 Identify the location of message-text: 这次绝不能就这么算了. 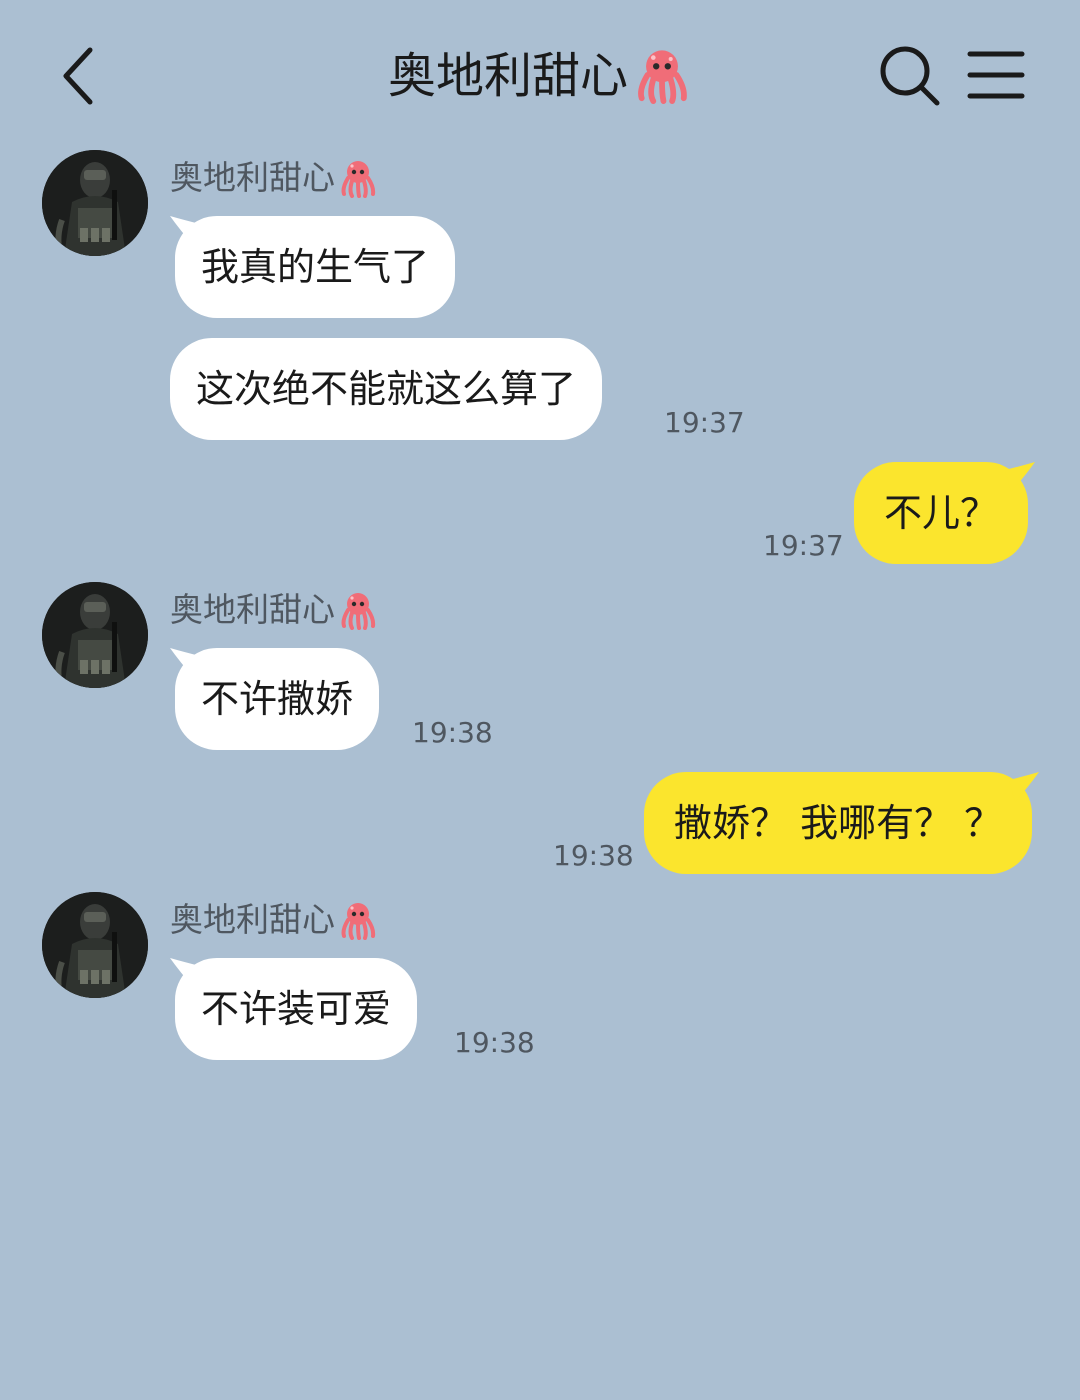
(386, 389).